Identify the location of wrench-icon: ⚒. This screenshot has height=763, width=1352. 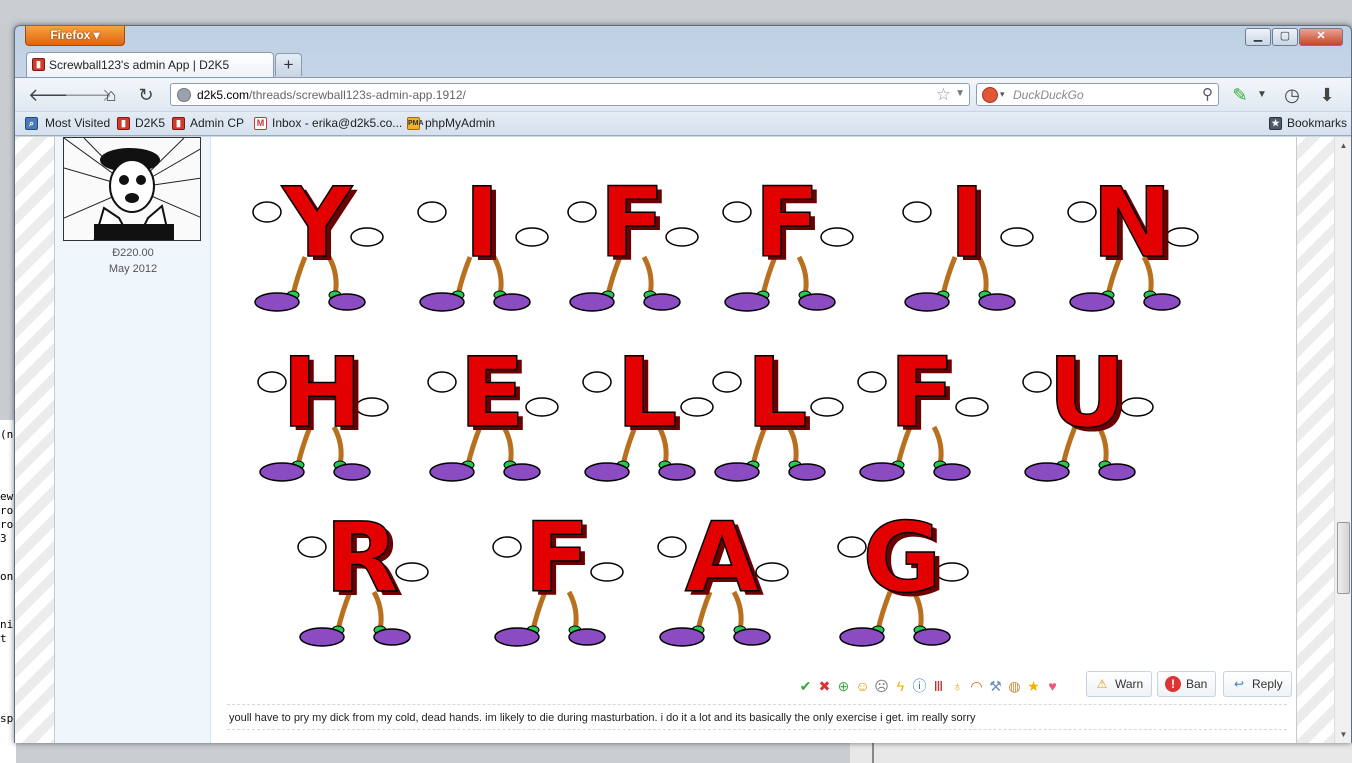
(995, 686).